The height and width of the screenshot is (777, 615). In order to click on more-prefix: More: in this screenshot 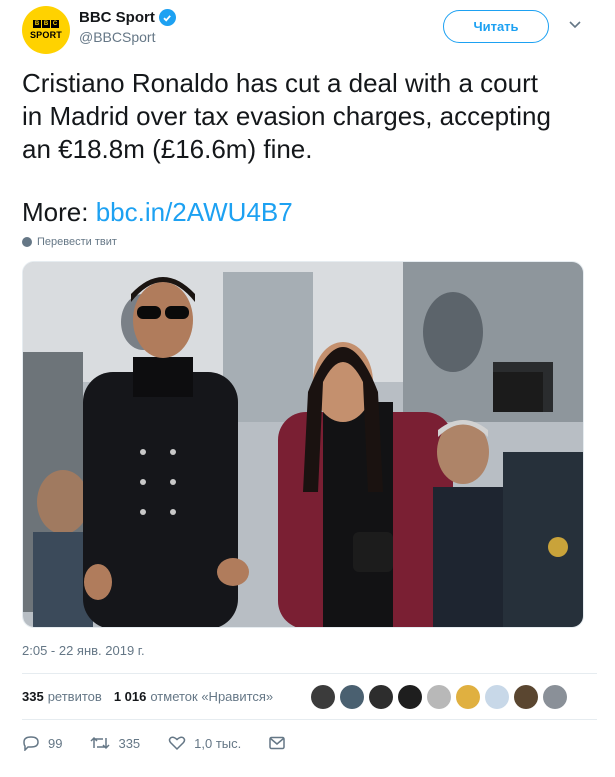, I will do `click(59, 212)`.